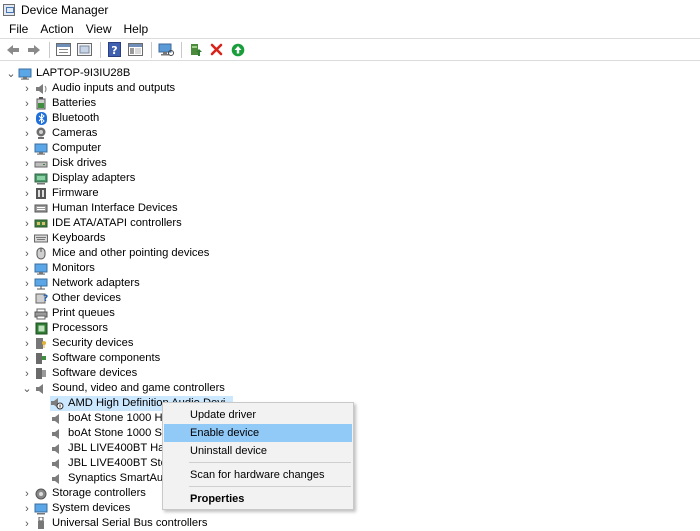  What do you see at coordinates (62, 238) in the screenshot?
I see `tree-item-keyboards: › Keyboards` at bounding box center [62, 238].